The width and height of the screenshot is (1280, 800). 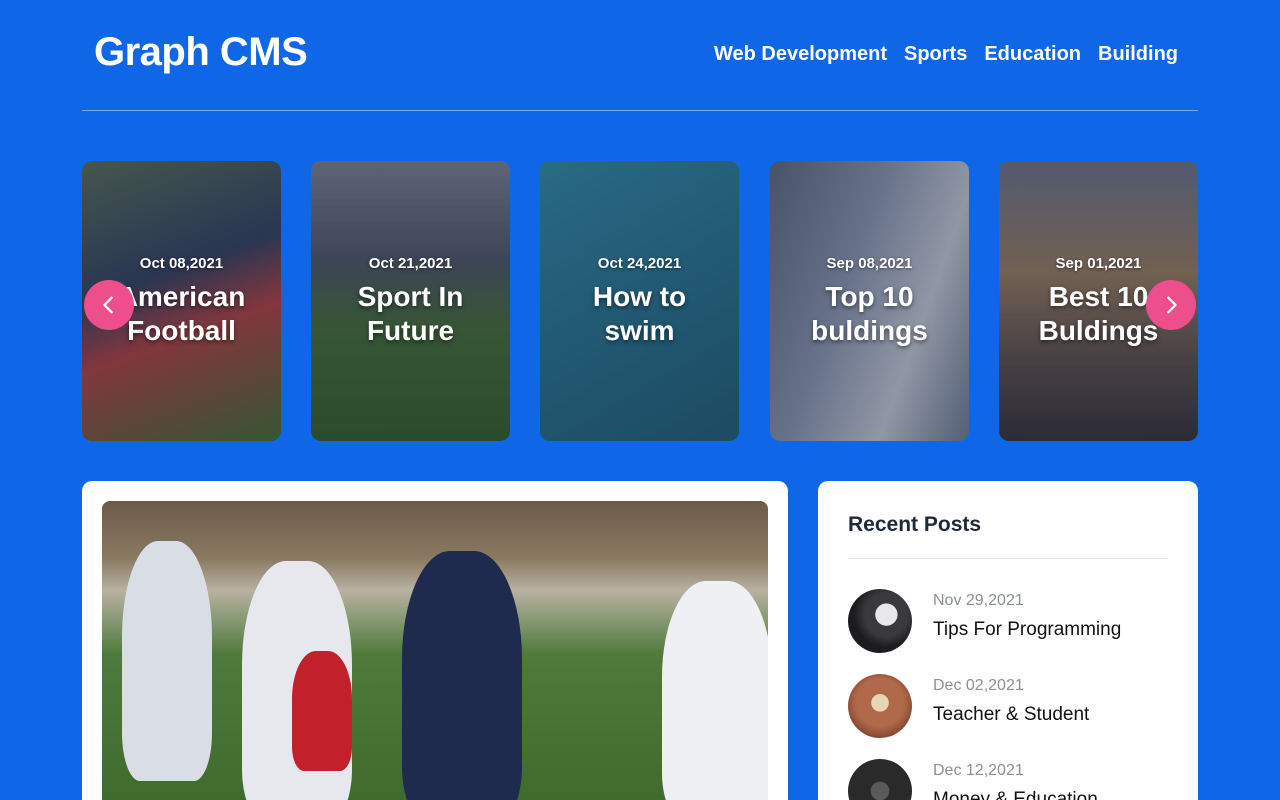 What do you see at coordinates (1098, 263) in the screenshot?
I see `card-date: Sep 01,2021` at bounding box center [1098, 263].